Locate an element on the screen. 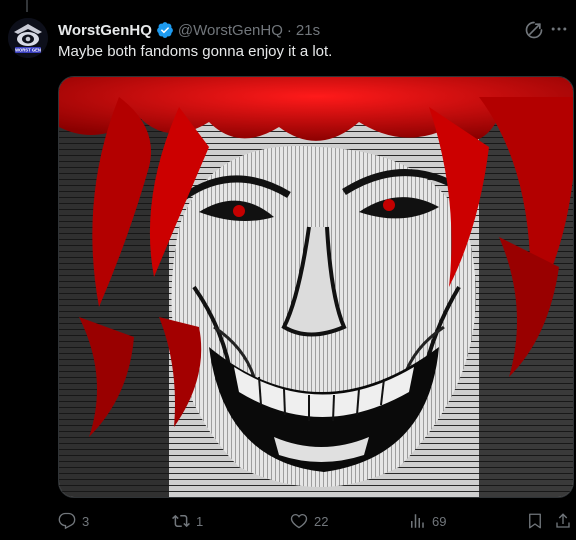 This screenshot has width=576, height=540. reply-count: 3 is located at coordinates (86, 521).